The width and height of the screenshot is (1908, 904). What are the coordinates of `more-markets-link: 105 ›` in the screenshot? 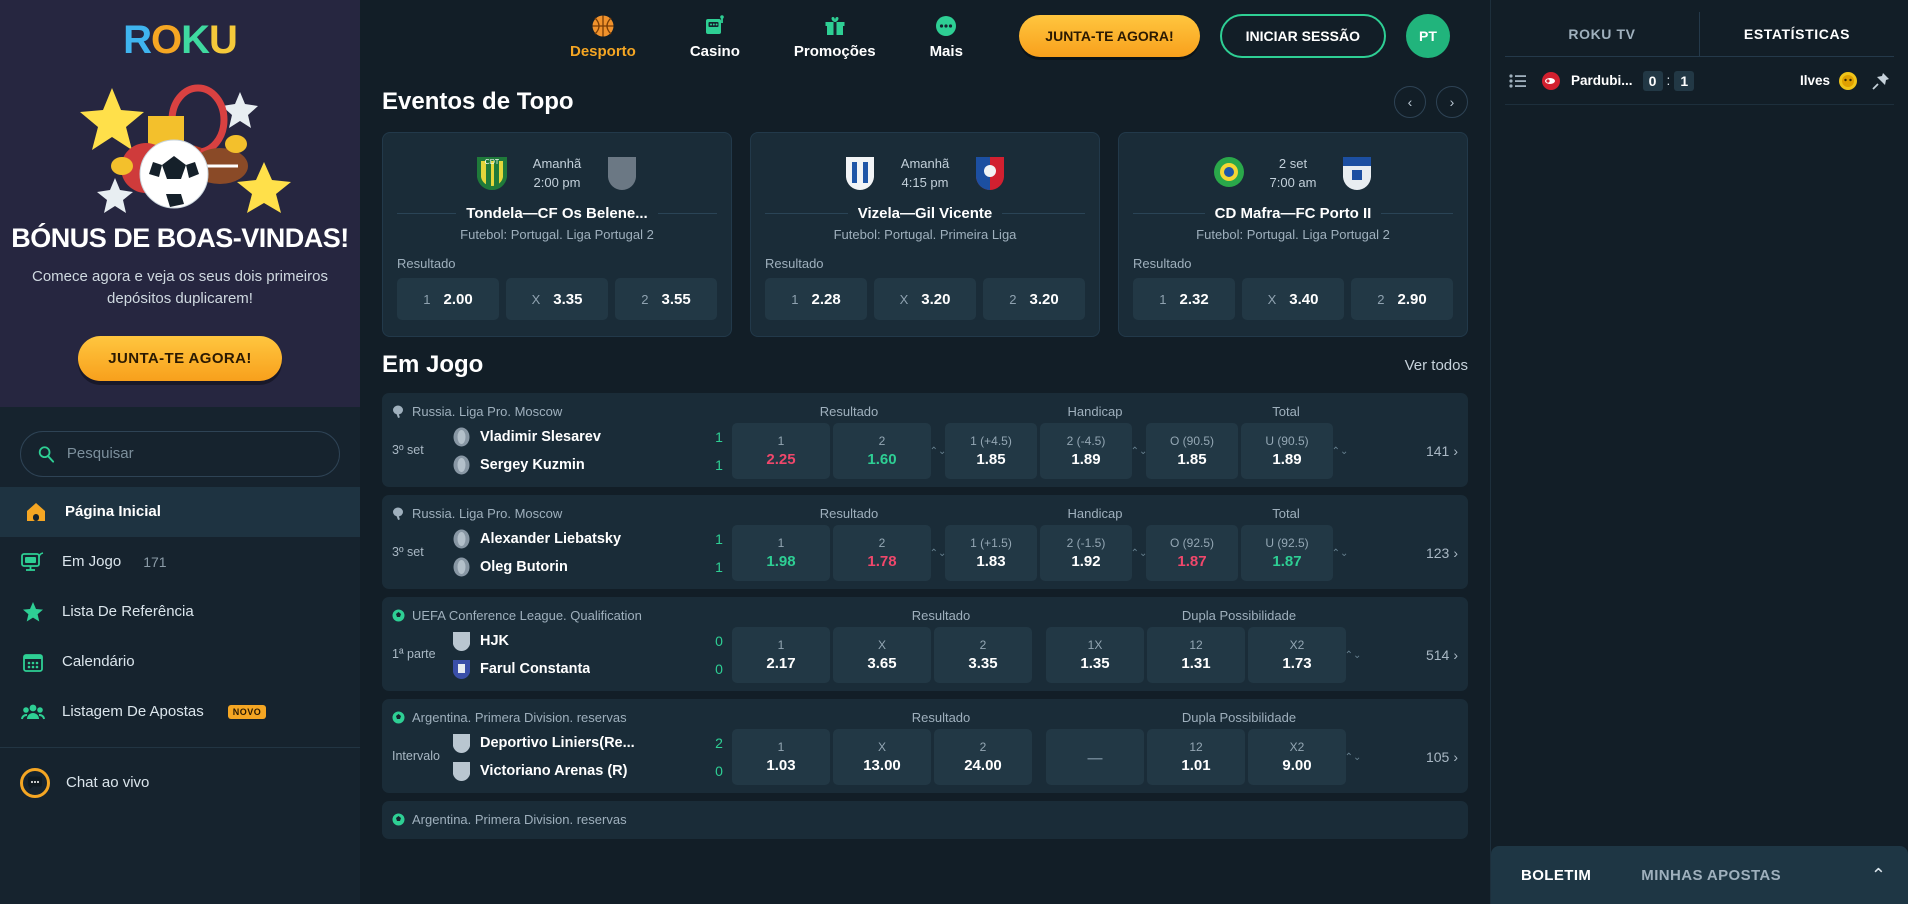 It's located at (1437, 757).